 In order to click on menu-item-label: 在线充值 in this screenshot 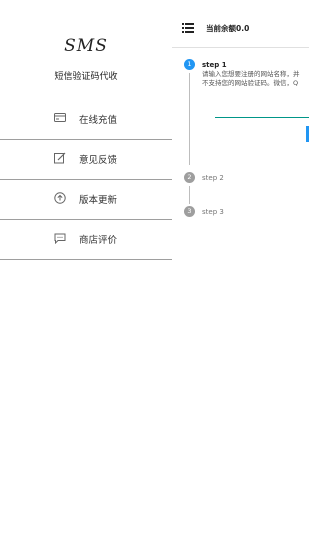, I will do `click(98, 120)`.